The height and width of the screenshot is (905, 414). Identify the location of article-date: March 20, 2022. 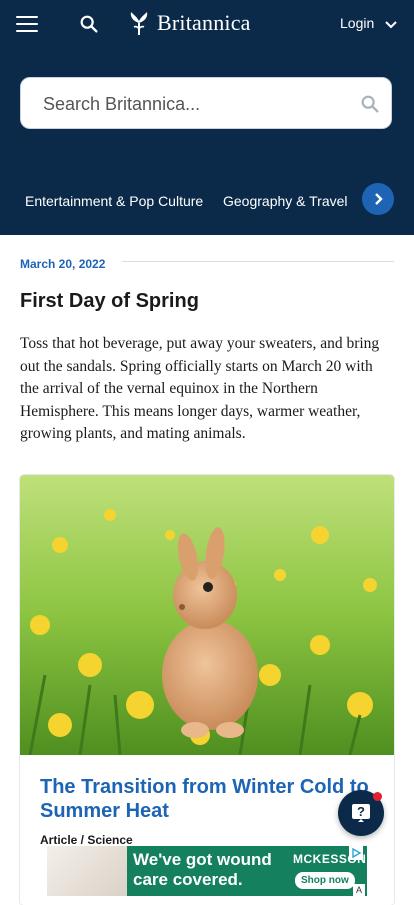
(63, 264).